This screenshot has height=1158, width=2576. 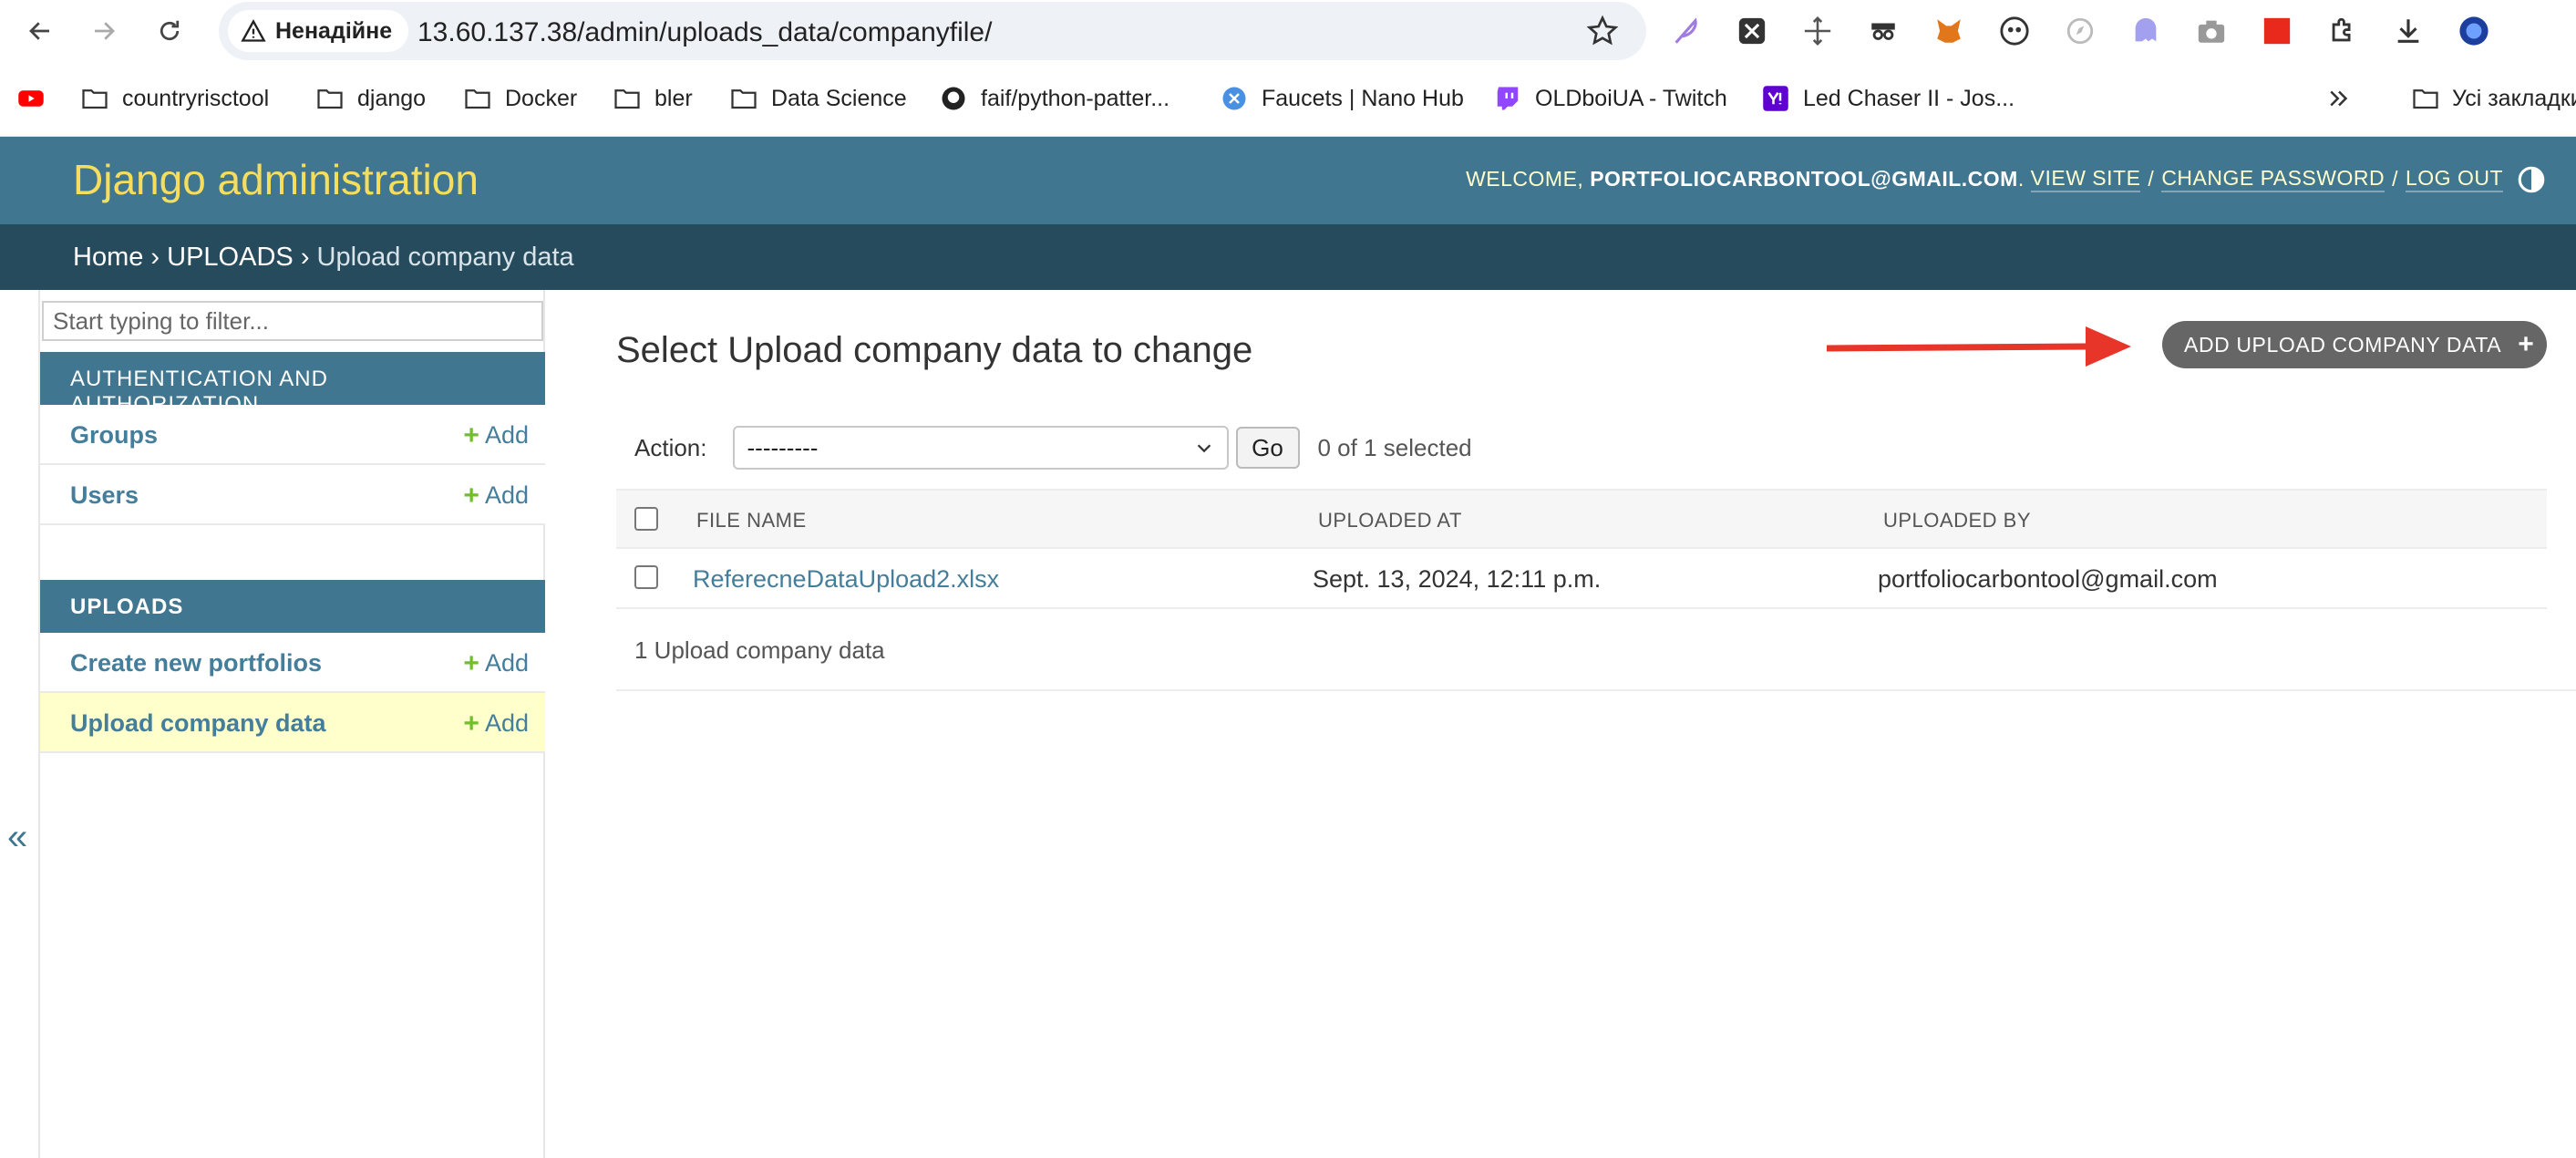 What do you see at coordinates (292, 384) in the screenshot?
I see `module-caption-auth: AUTHENTICATION AND AUTHORIZATION` at bounding box center [292, 384].